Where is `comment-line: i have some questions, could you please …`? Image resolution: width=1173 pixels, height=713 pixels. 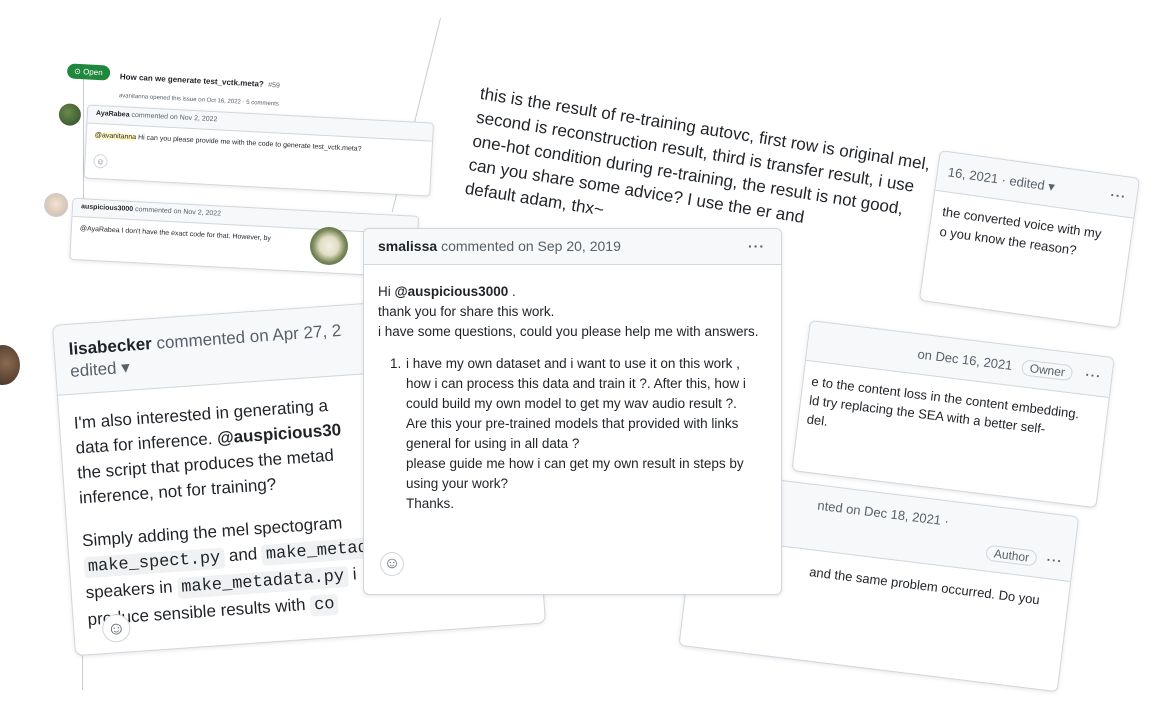 comment-line: i have some questions, could you please … is located at coordinates (568, 331).